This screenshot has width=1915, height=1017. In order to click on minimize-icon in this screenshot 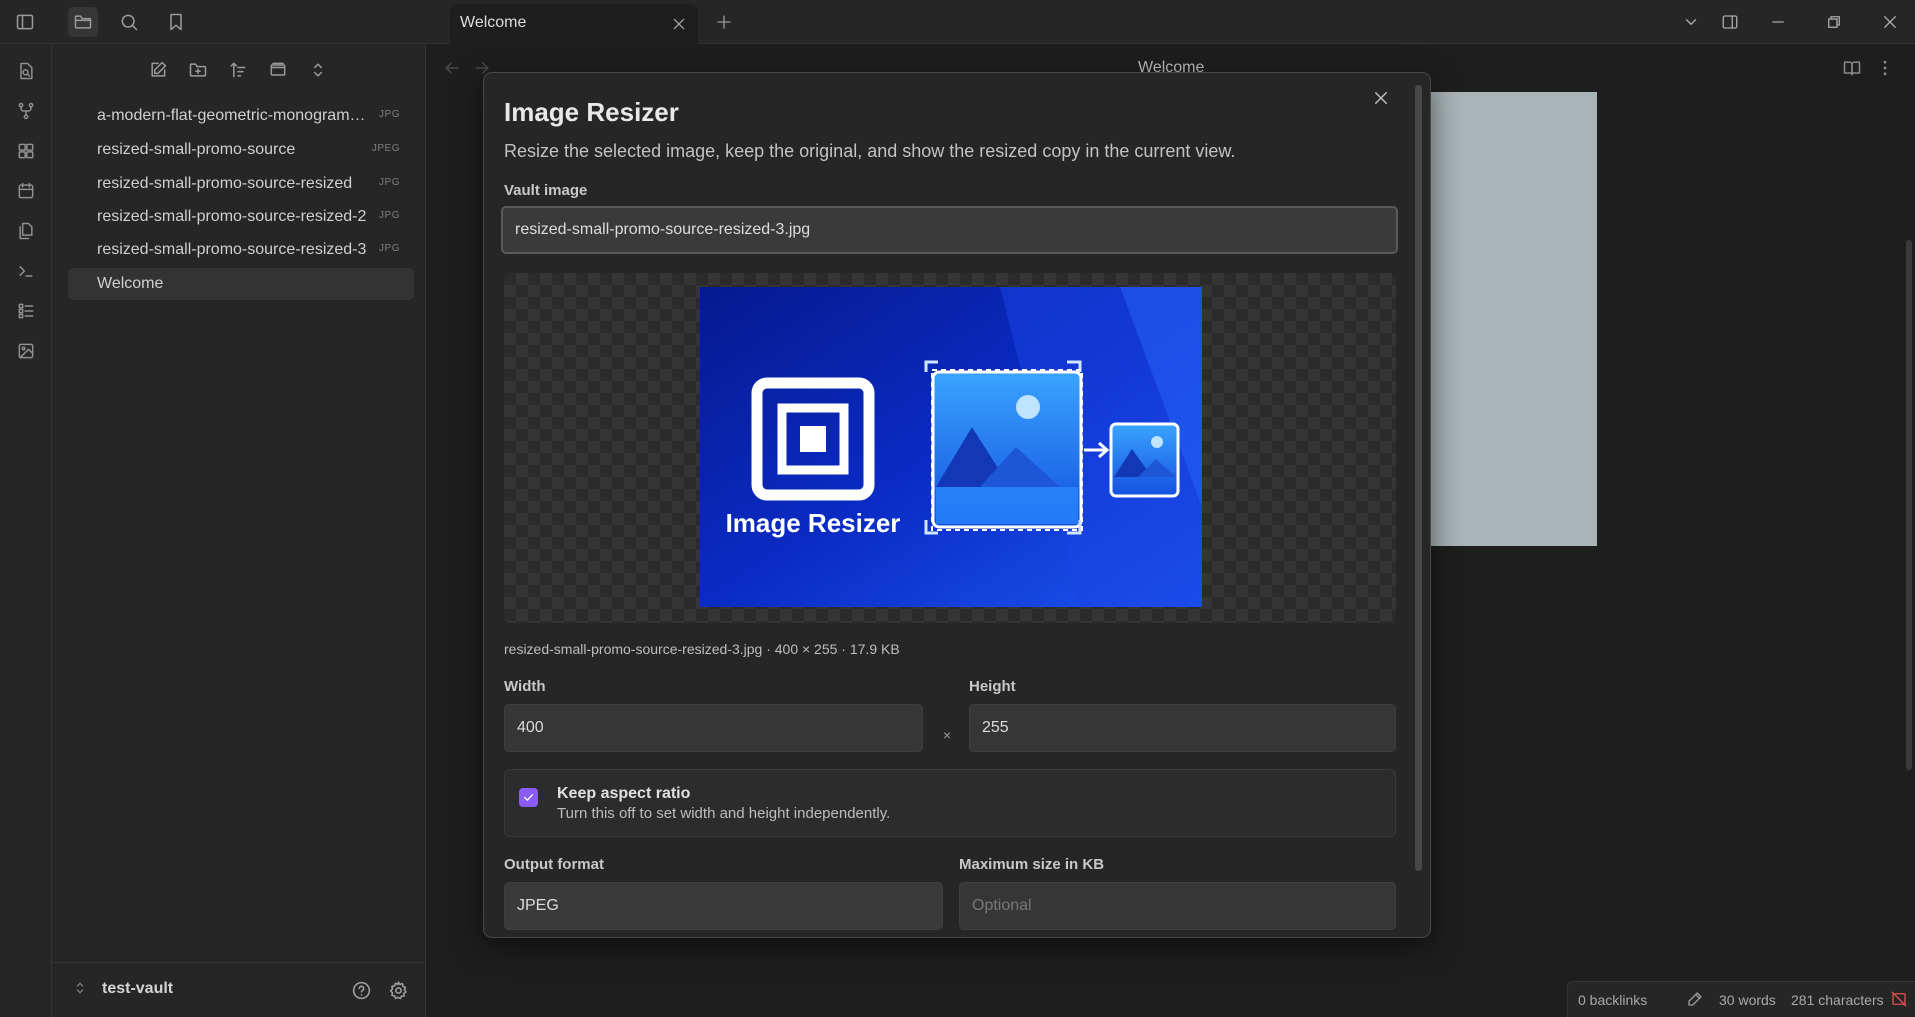, I will do `click(1778, 22)`.